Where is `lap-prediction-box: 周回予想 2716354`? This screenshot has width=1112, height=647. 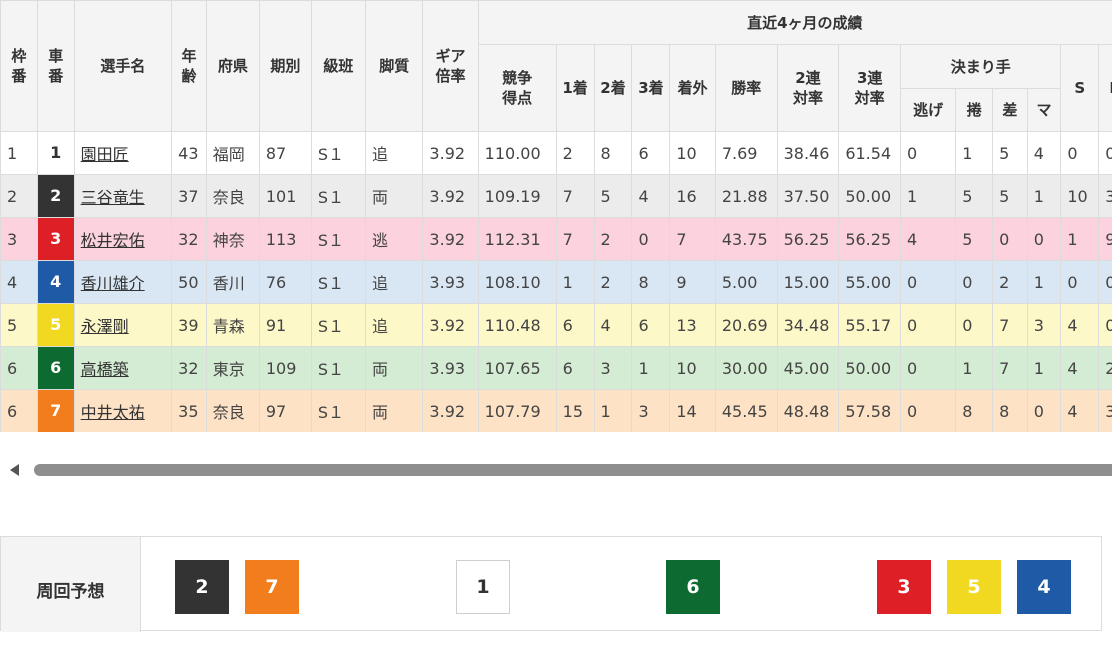 lap-prediction-box: 周回予想 2716354 is located at coordinates (551, 583).